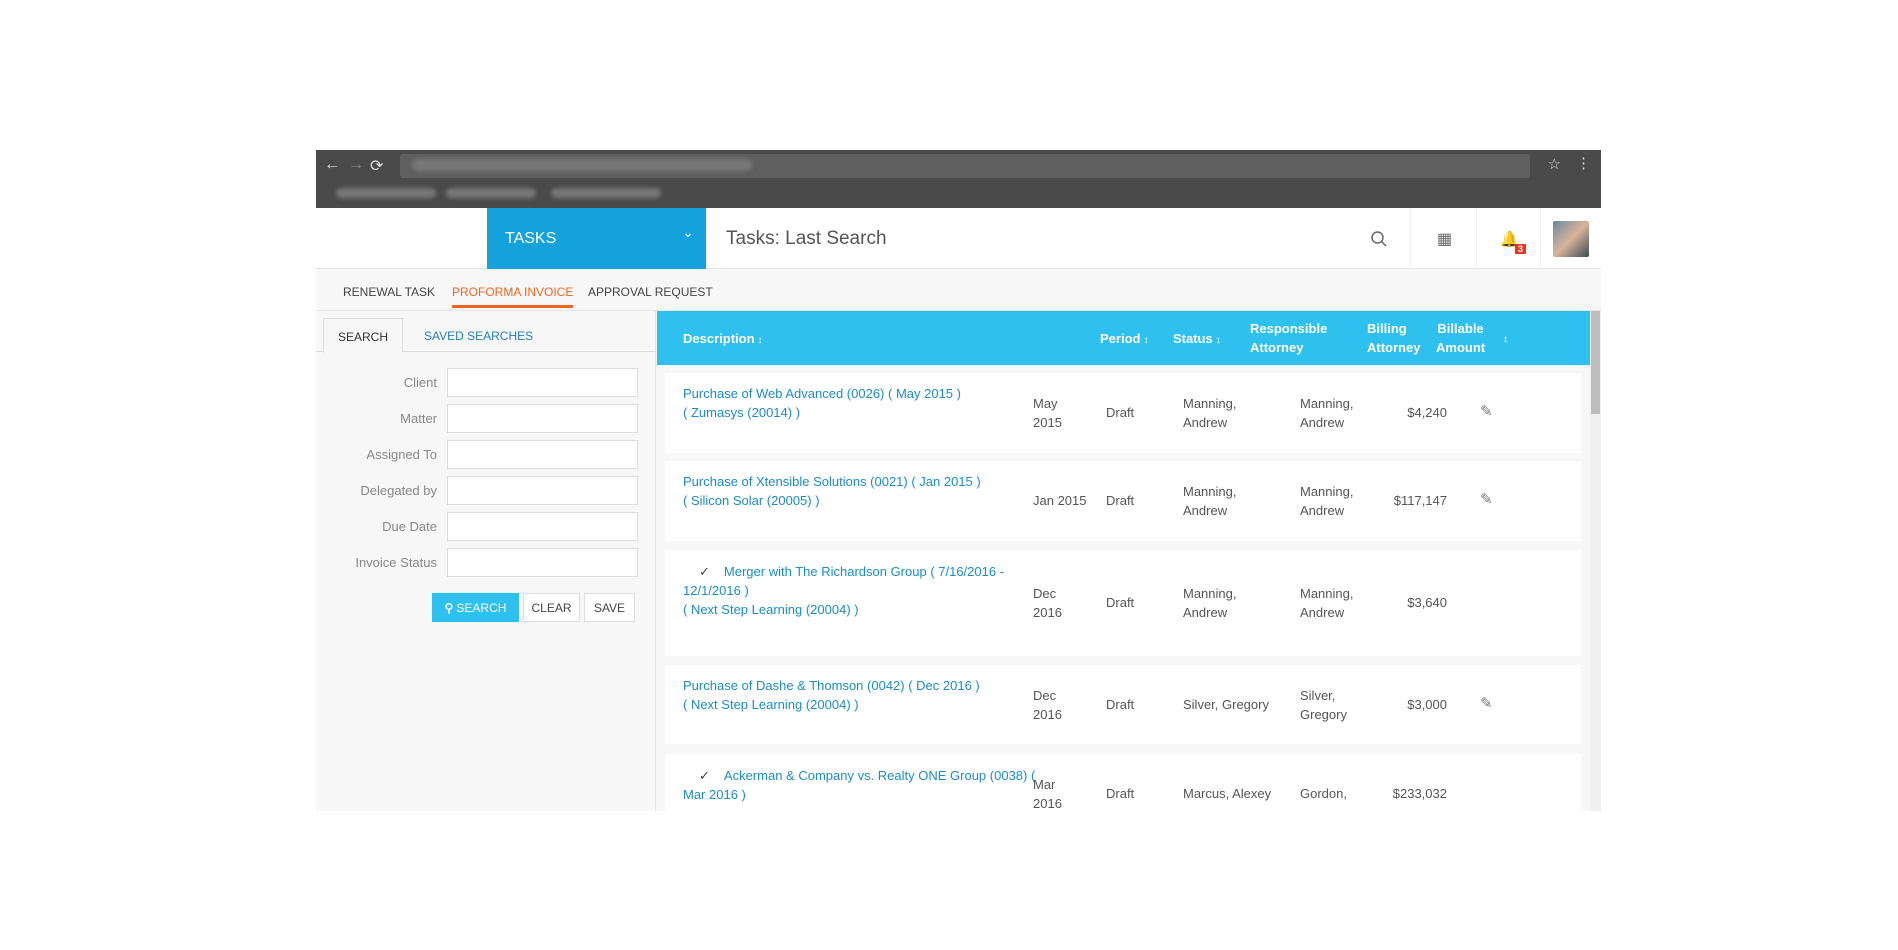  I want to click on bookmark-star-icon: ☆, so click(1554, 164).